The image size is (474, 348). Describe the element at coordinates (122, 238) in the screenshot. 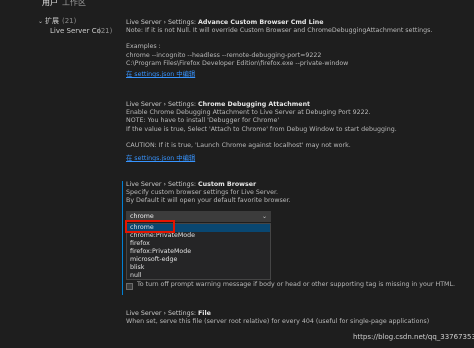

I see `focused-setting-indicator` at that location.